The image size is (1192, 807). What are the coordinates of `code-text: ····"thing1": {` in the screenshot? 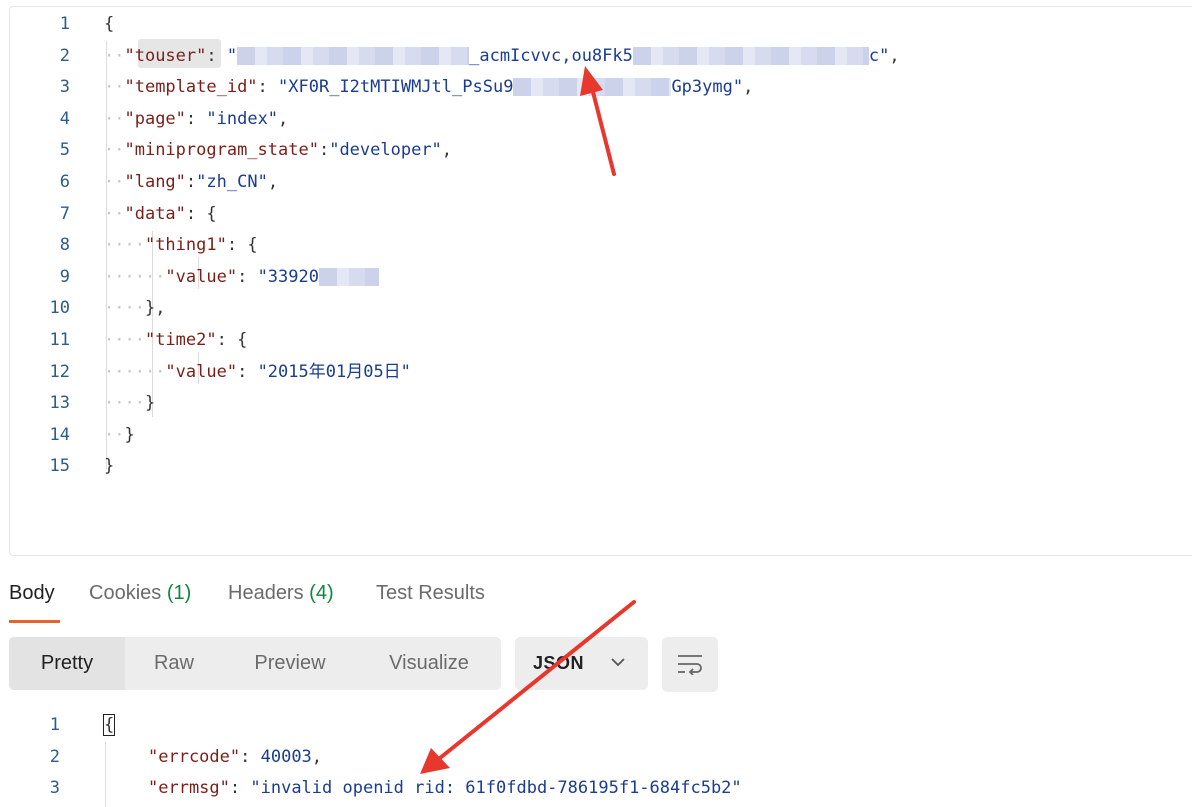 It's located at (181, 246).